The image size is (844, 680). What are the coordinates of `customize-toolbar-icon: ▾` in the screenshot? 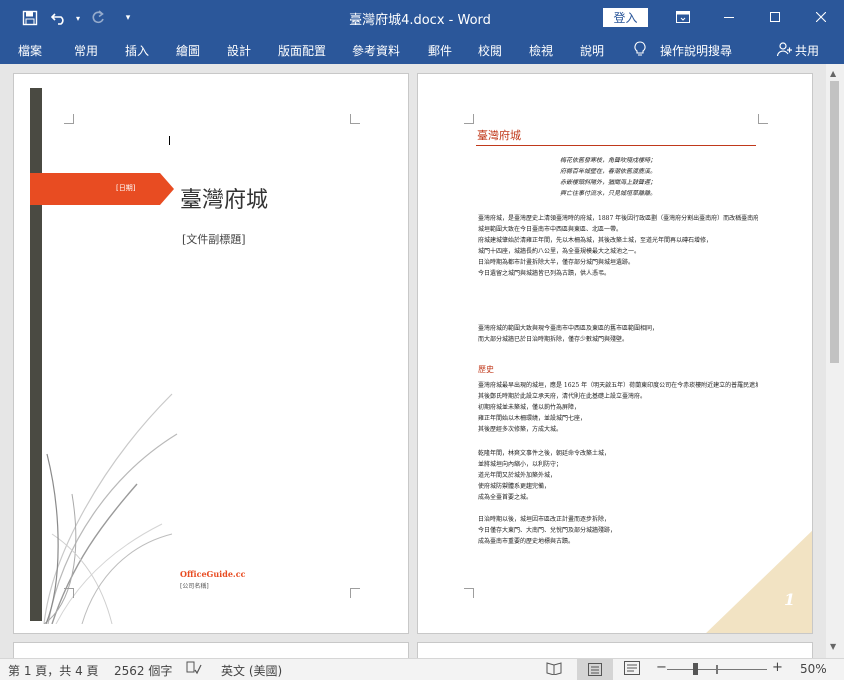 It's located at (128, 18).